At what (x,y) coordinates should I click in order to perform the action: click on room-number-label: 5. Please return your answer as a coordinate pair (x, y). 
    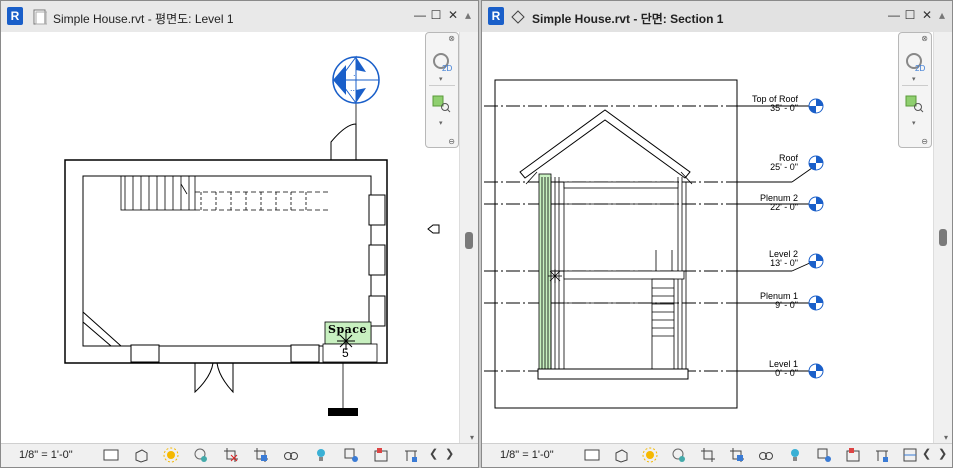
    Looking at the image, I should click on (345, 353).